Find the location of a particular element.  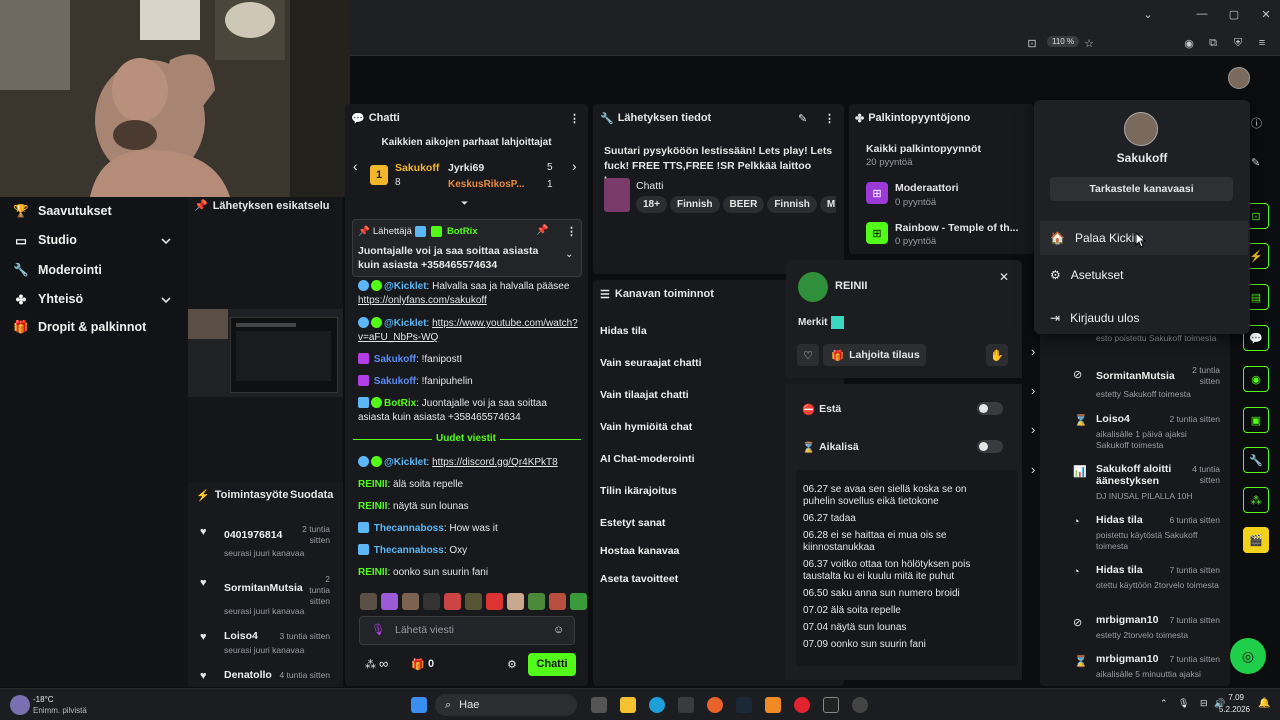

edit-pencil-icon: ✎ is located at coordinates (1255, 162).